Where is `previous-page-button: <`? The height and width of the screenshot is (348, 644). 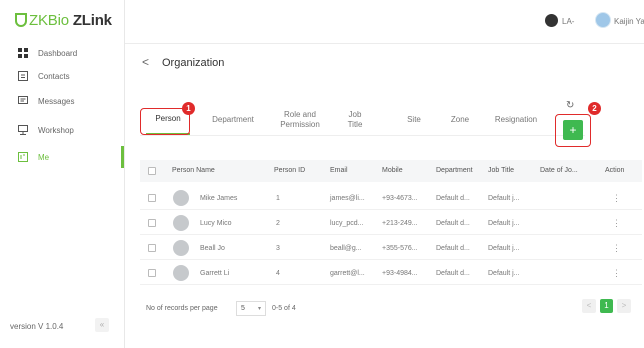 previous-page-button: < is located at coordinates (589, 306).